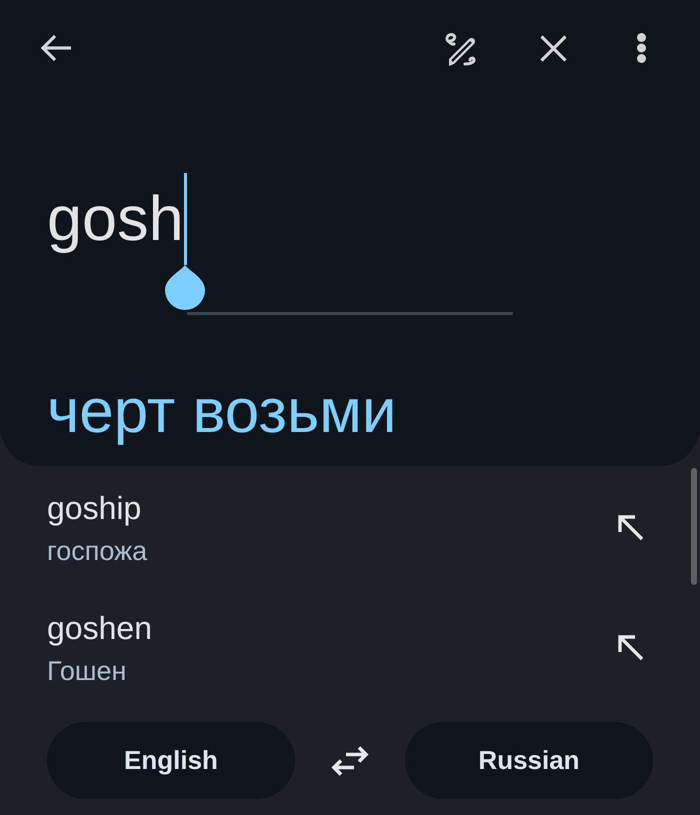 This screenshot has width=700, height=815. I want to click on back-arrow-icon, so click(55, 48).